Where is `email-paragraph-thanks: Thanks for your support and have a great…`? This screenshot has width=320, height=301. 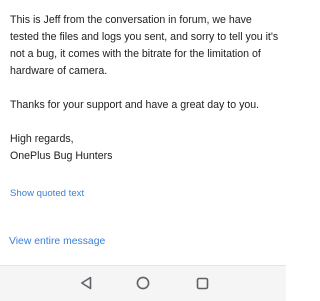
email-paragraph-thanks: Thanks for your support and have a great… is located at coordinates (135, 105).